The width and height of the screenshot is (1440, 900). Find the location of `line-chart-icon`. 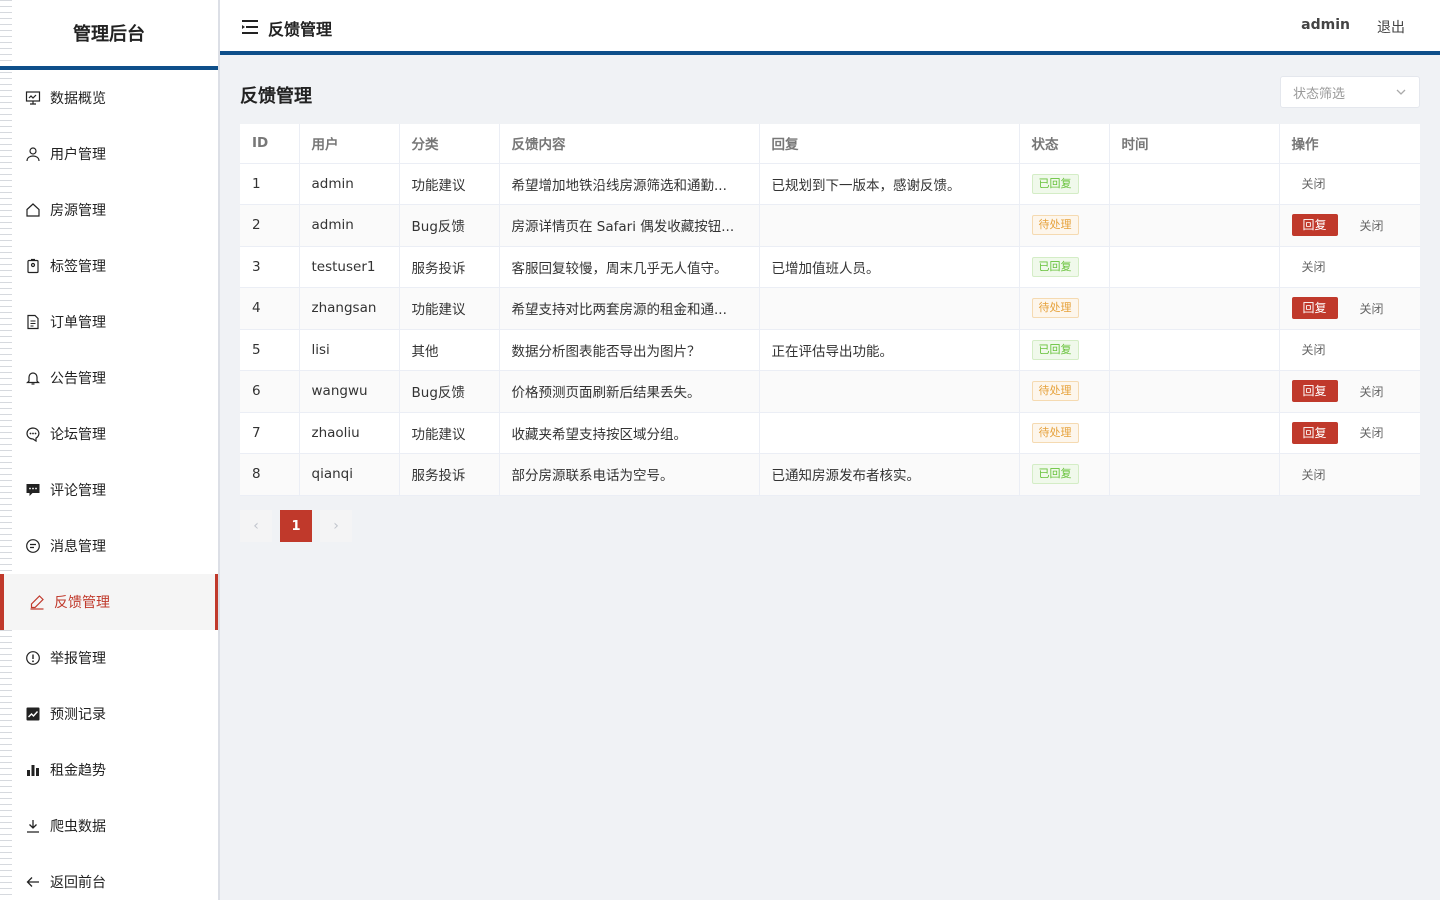

line-chart-icon is located at coordinates (33, 714).